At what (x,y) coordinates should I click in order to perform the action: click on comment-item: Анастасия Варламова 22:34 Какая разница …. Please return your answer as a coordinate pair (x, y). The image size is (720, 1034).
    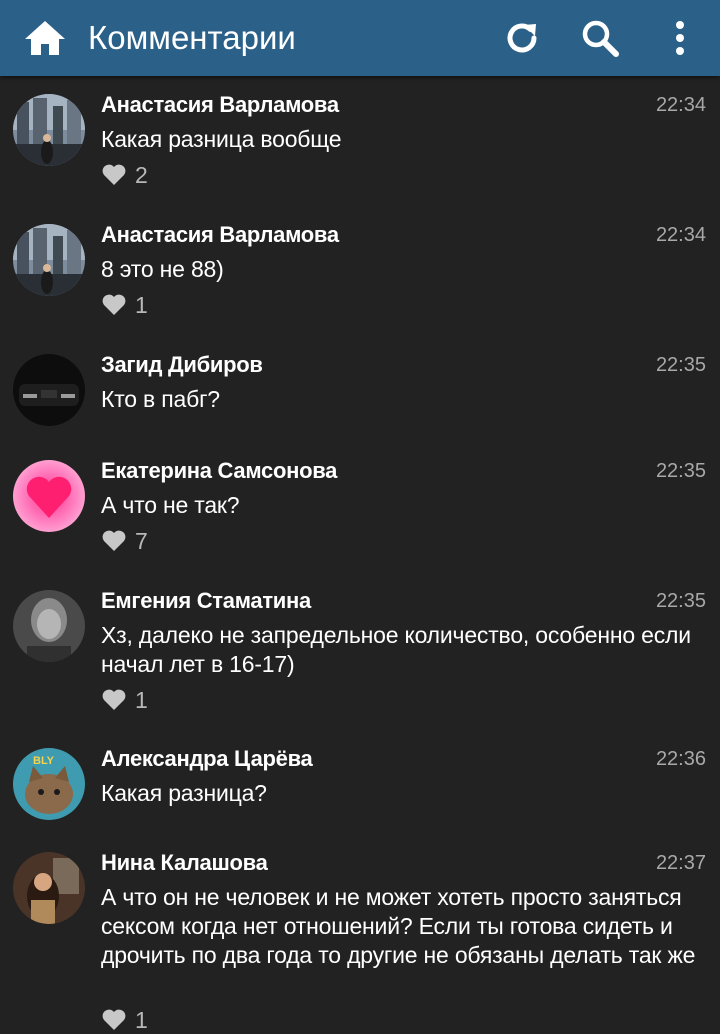
    Looking at the image, I should click on (360, 141).